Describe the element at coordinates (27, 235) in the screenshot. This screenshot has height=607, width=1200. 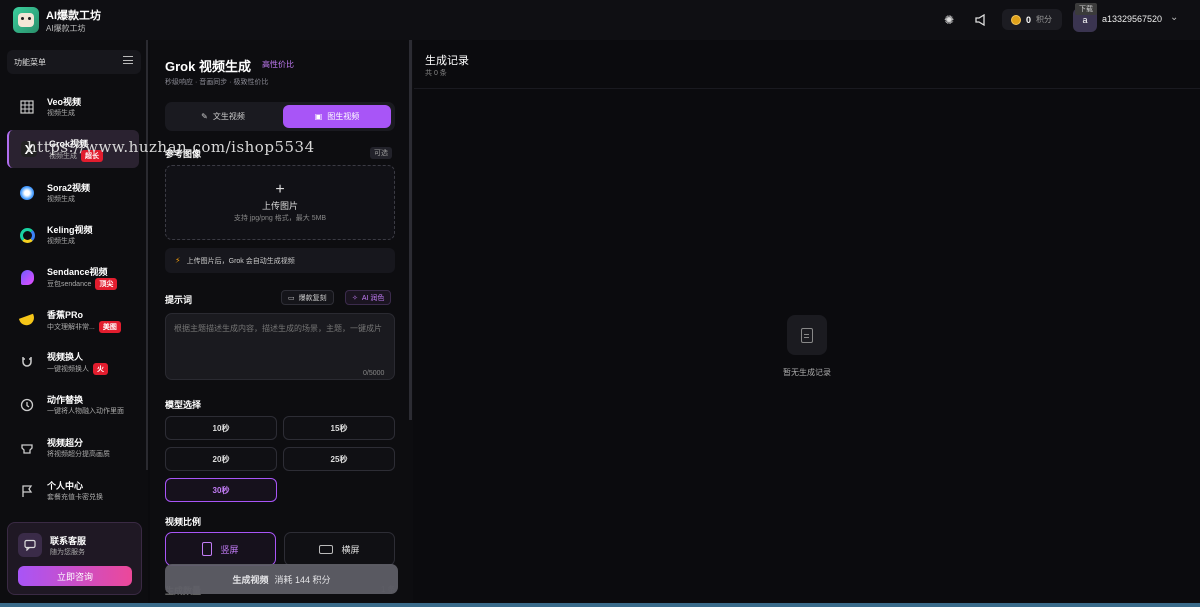
I see `keling-swirl-icon` at that location.